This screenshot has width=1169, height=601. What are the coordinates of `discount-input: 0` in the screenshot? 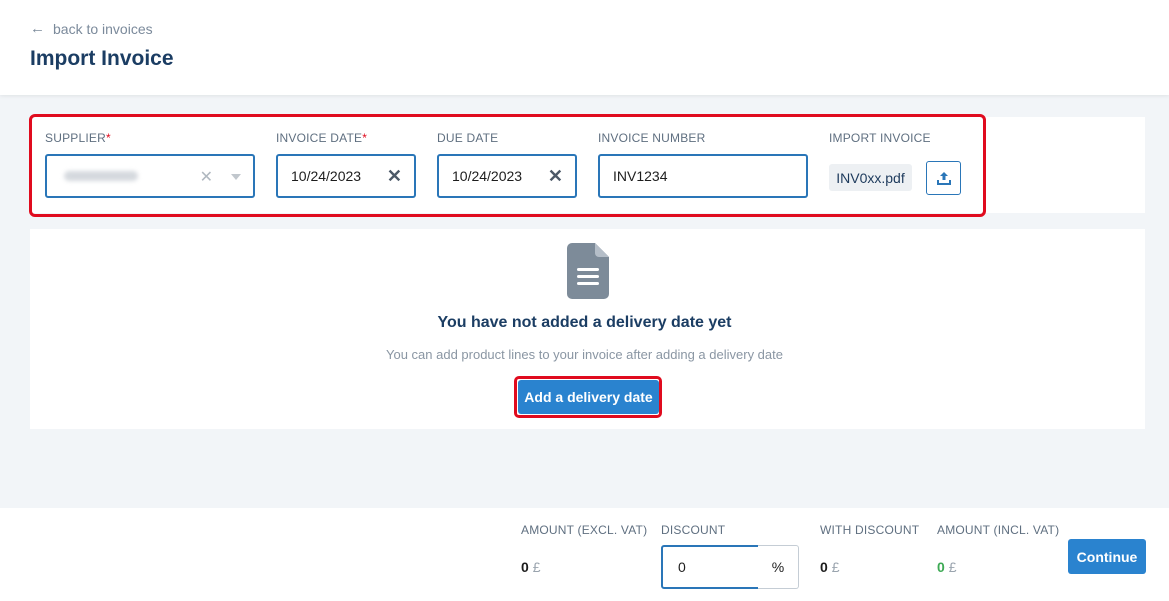 It's located at (710, 567).